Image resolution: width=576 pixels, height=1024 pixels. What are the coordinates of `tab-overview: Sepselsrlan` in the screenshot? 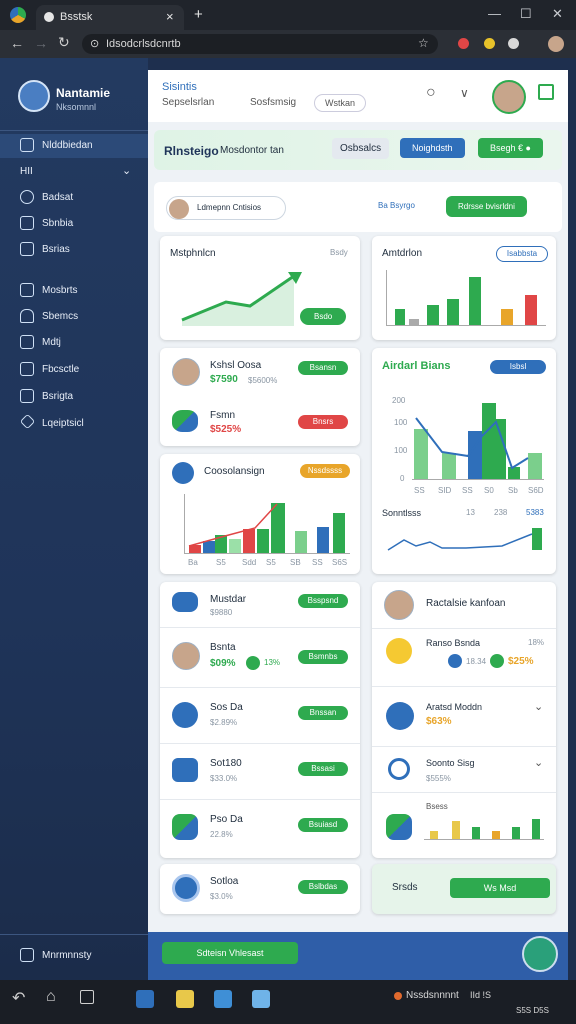 It's located at (188, 102).